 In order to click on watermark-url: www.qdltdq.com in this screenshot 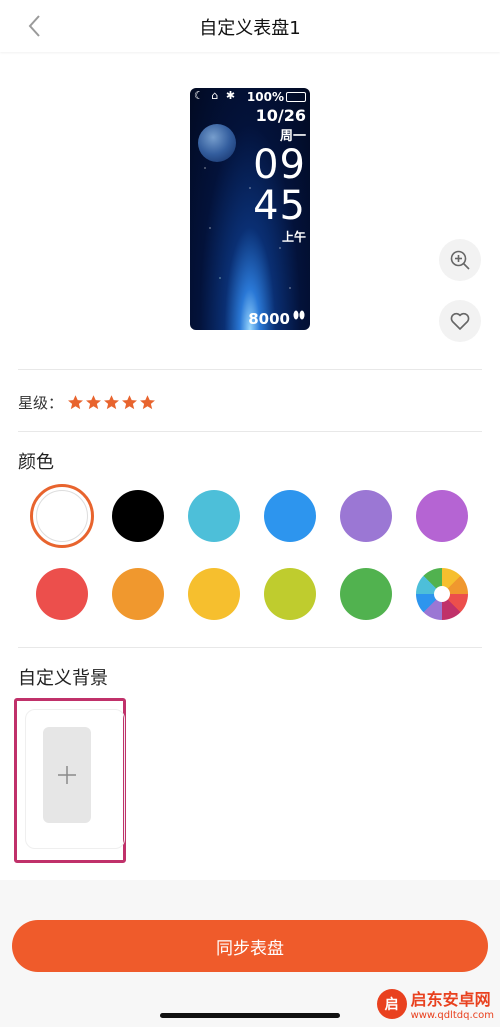, I will do `click(452, 1015)`.